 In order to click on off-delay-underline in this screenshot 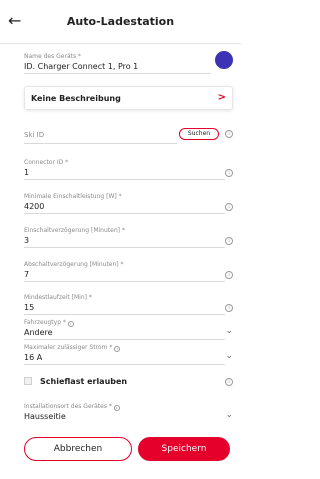, I will do `click(124, 281)`.